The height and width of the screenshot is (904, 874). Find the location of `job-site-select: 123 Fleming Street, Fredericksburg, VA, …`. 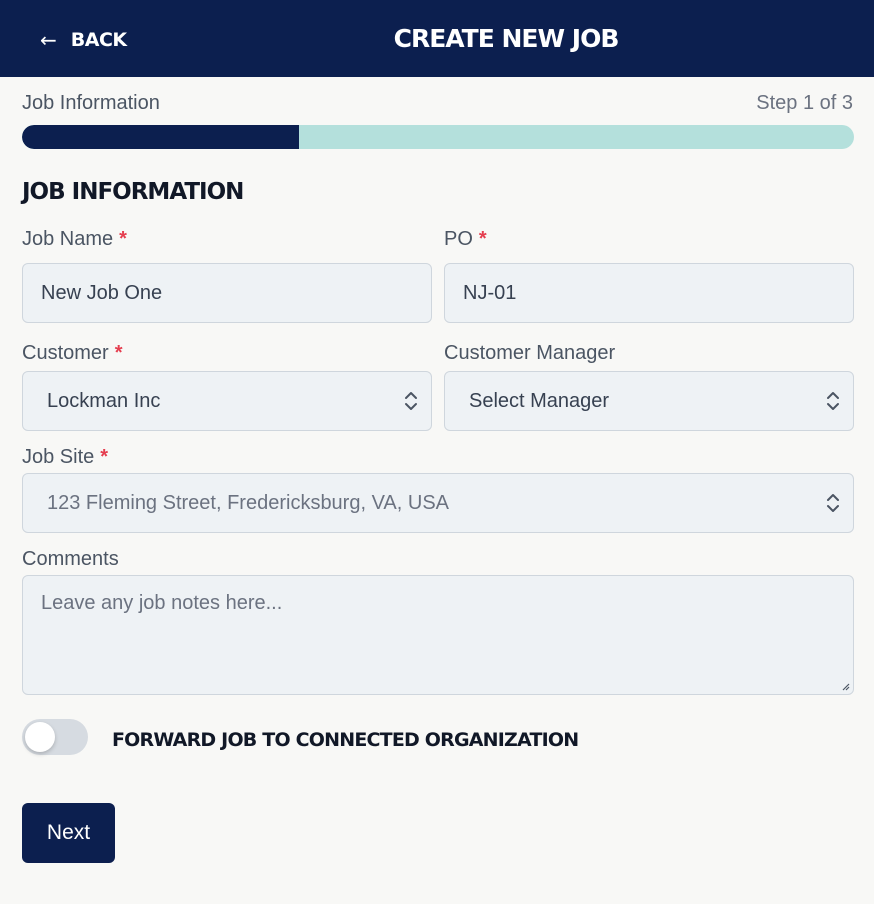

job-site-select: 123 Fleming Street, Fredericksburg, VA, … is located at coordinates (438, 503).